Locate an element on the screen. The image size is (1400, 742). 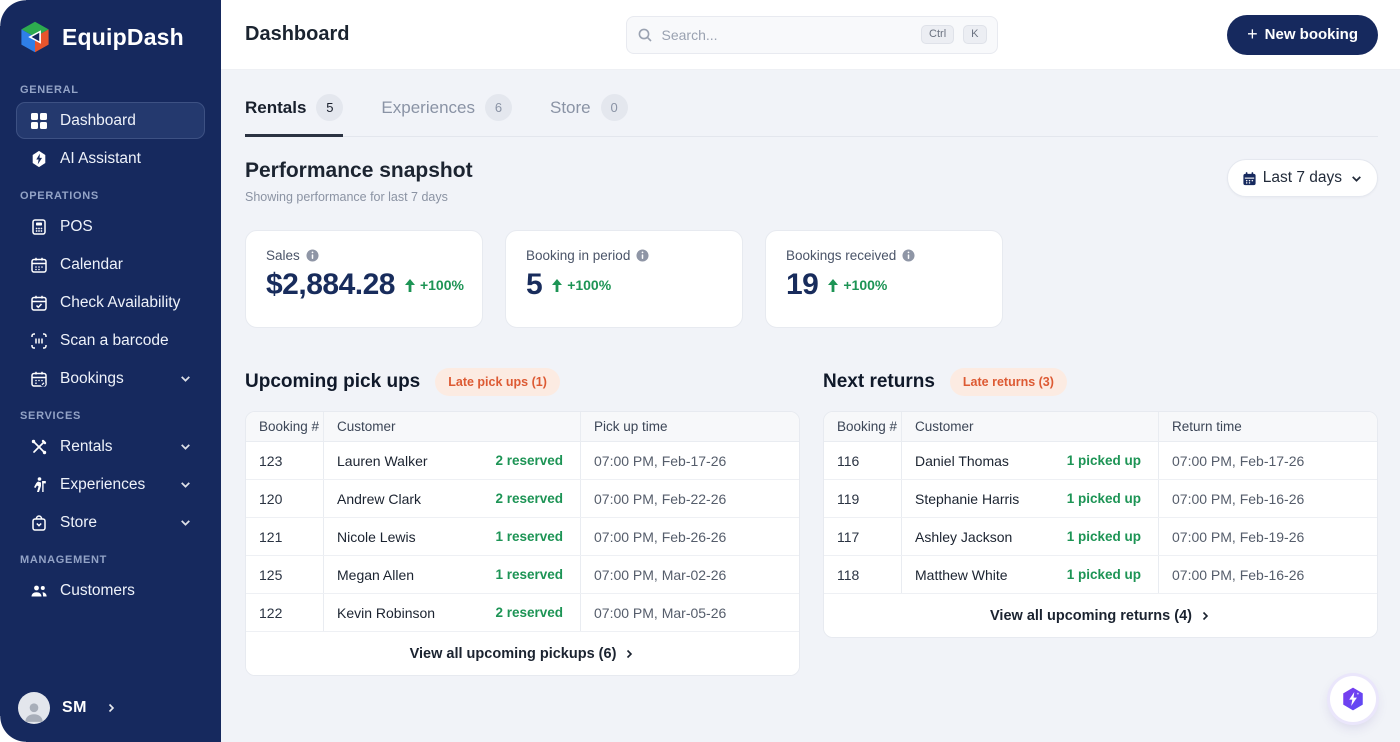
status-badge: 1 picked up is located at coordinates (1103, 460).